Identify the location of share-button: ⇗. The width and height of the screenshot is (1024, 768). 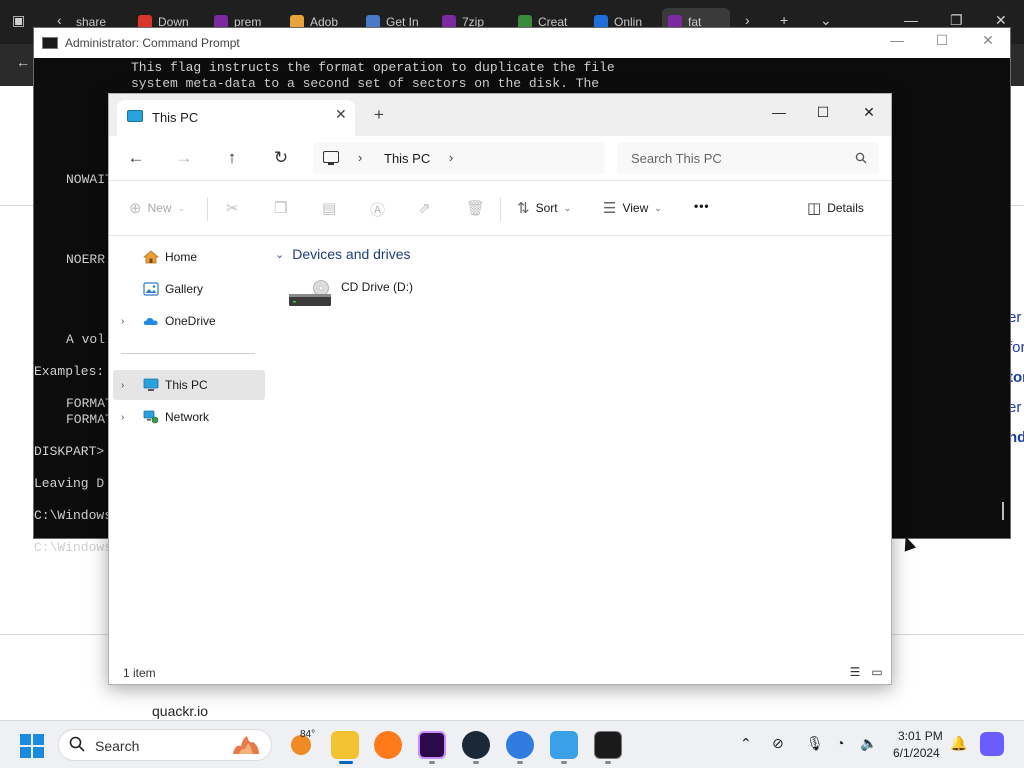
(424, 208).